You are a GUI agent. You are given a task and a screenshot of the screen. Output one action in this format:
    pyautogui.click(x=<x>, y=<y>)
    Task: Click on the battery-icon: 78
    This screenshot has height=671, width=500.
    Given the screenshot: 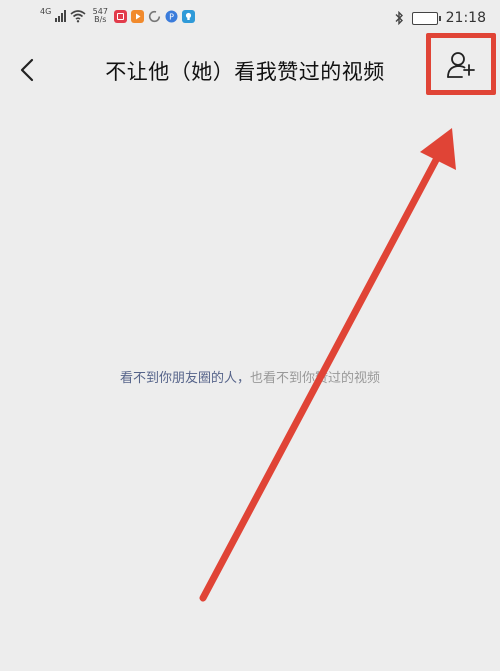 What is the action you would take?
    pyautogui.click(x=426, y=18)
    